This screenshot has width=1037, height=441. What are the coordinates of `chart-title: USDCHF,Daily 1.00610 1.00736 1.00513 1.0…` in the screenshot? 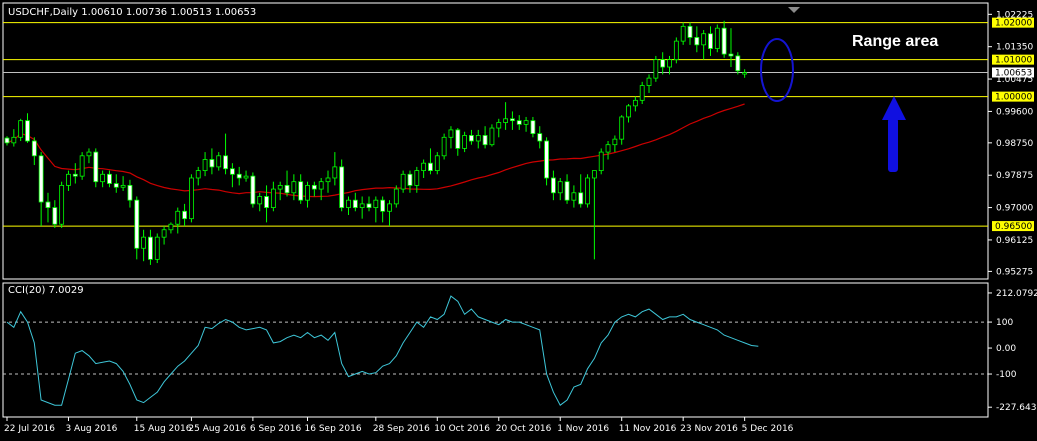 It's located at (132, 12).